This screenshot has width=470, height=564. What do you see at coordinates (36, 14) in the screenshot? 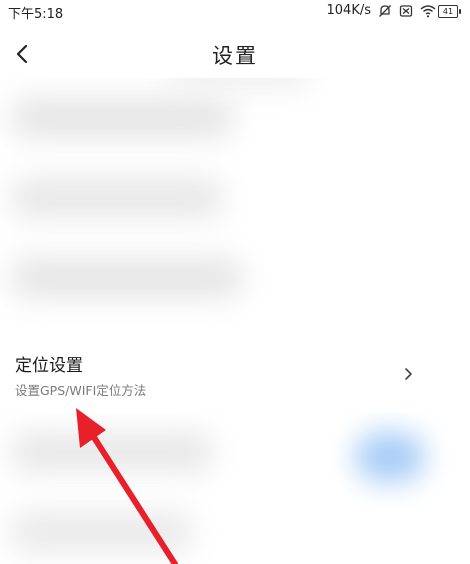
I see `status-time: 下午5:18` at bounding box center [36, 14].